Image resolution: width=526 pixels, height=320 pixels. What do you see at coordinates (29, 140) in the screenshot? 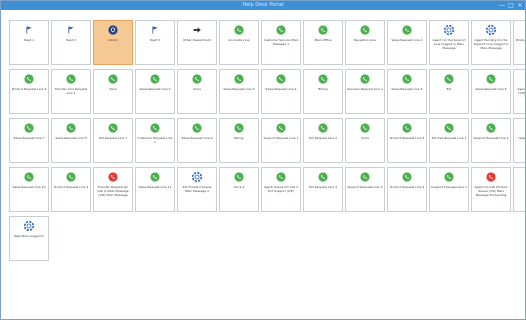
I see `tile: Sales Request Line 7` at bounding box center [29, 140].